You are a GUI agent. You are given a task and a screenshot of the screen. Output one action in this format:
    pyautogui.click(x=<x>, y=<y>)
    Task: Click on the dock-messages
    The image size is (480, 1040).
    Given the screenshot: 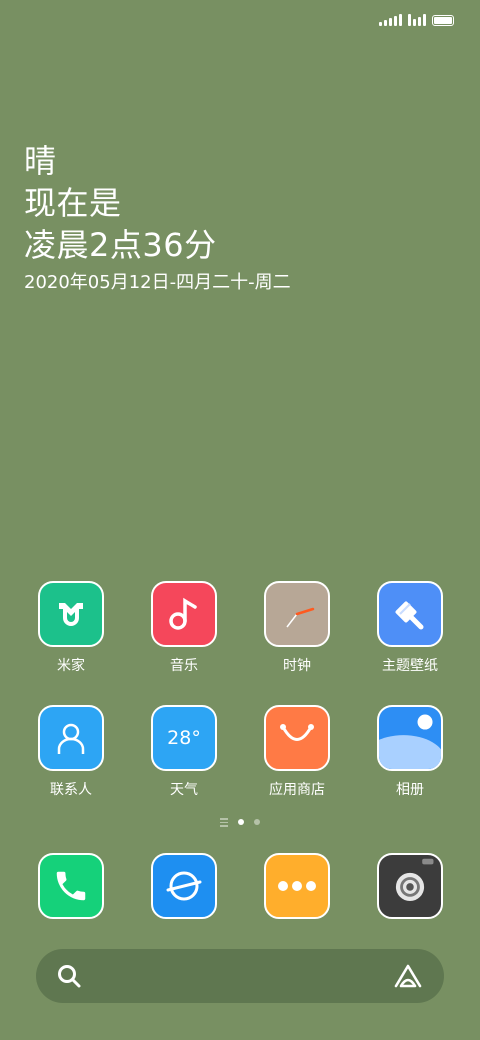 What is the action you would take?
    pyautogui.click(x=297, y=886)
    